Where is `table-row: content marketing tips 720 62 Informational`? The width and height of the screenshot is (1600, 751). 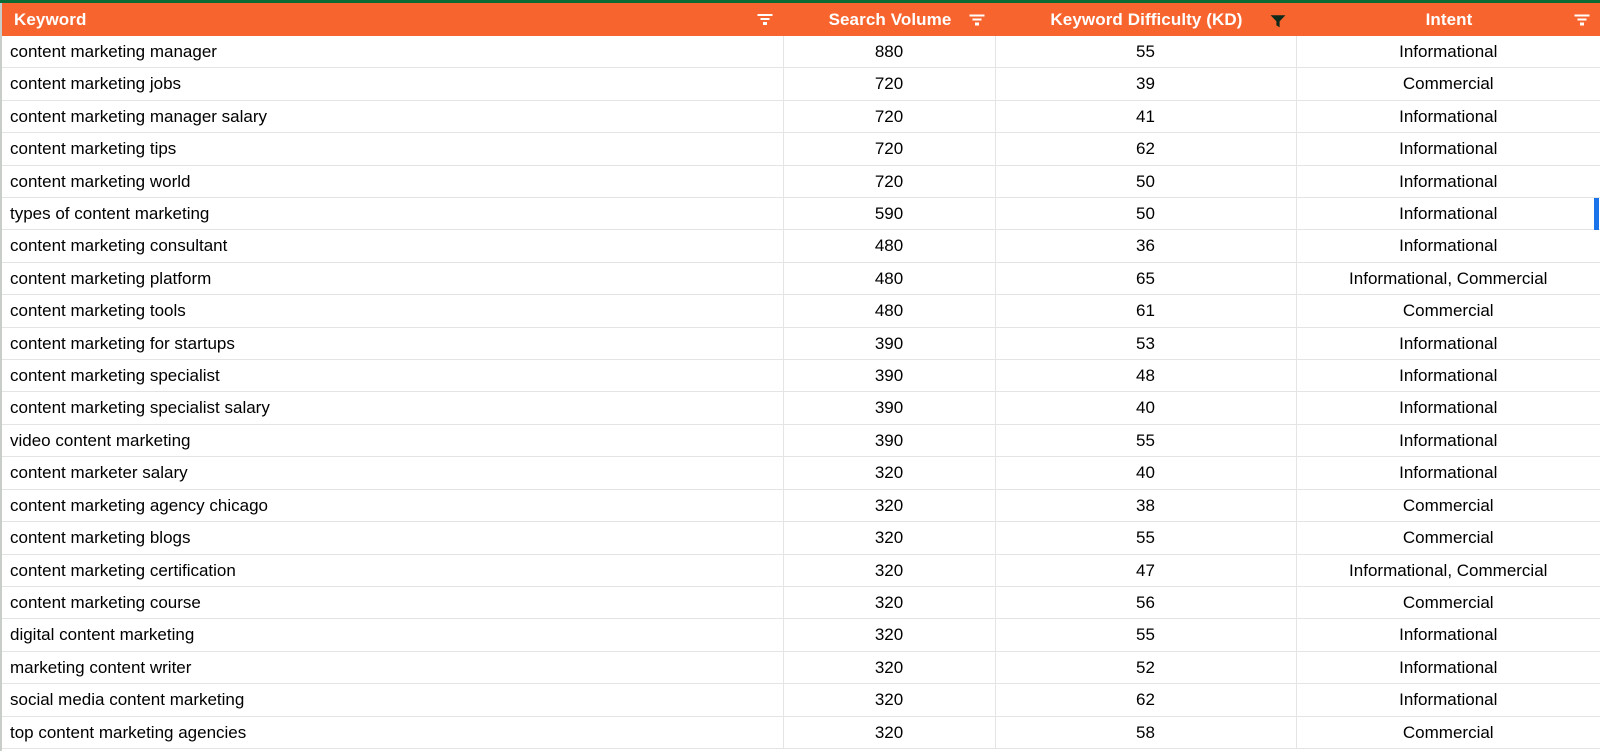 table-row: content marketing tips 720 62 Informational is located at coordinates (801, 149).